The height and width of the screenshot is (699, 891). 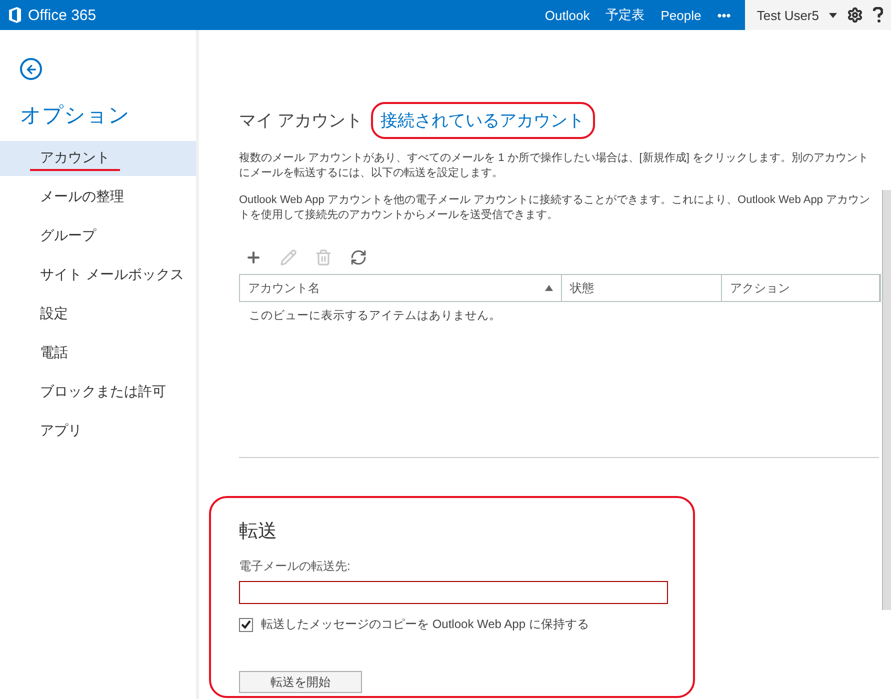 I want to click on user-menu: Test User5, so click(x=817, y=15).